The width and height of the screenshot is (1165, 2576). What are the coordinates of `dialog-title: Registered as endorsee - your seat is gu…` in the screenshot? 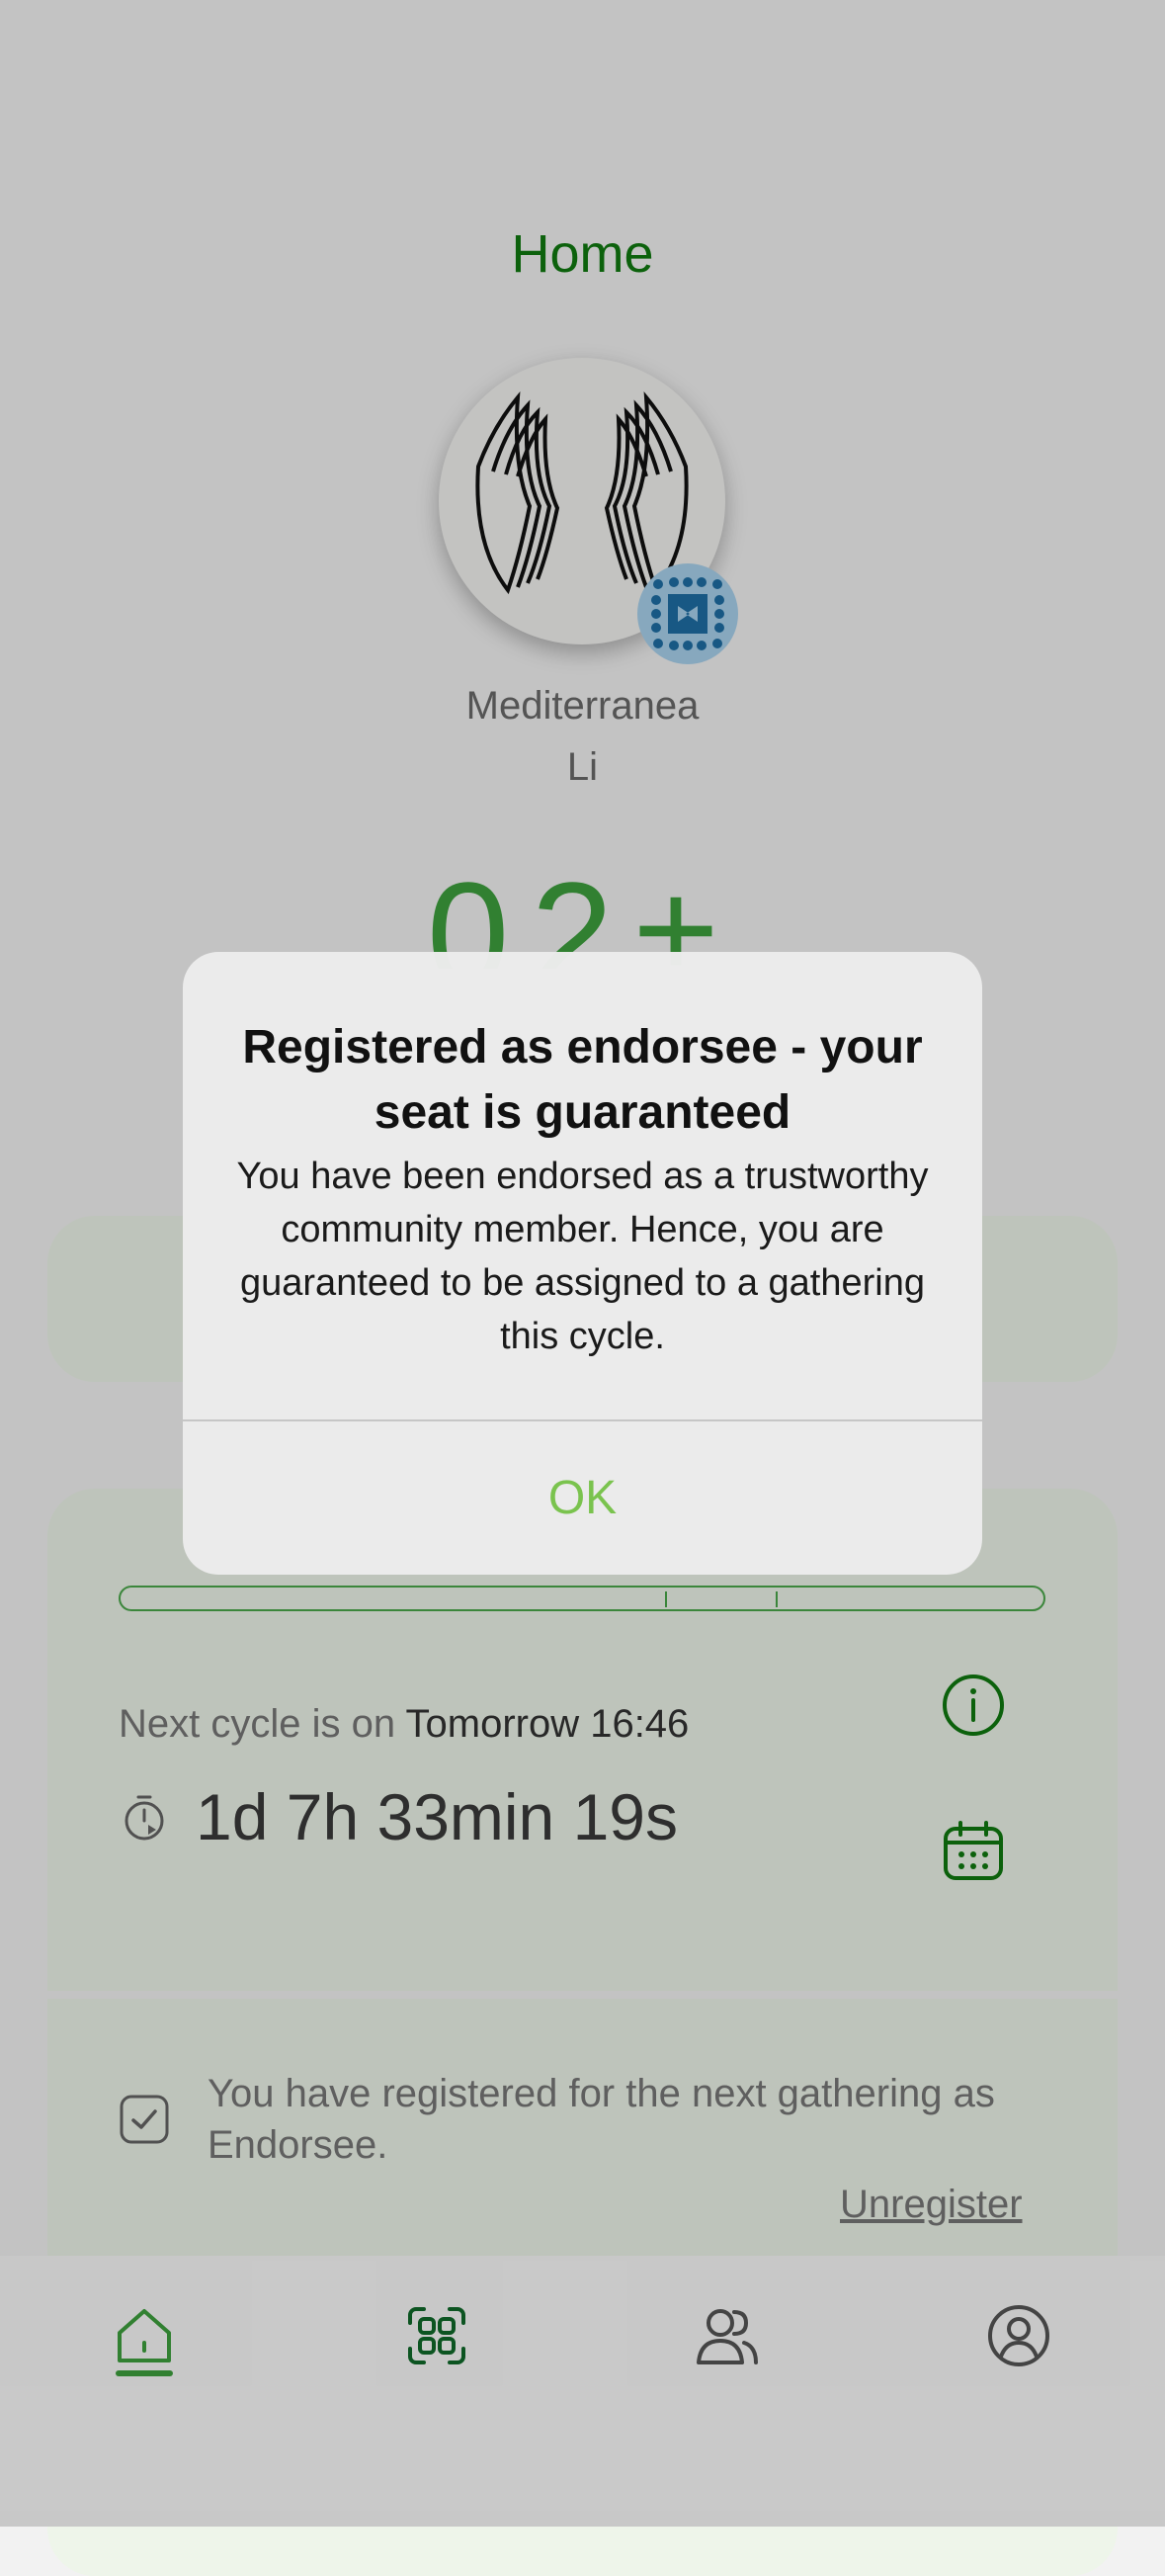 It's located at (582, 1080).